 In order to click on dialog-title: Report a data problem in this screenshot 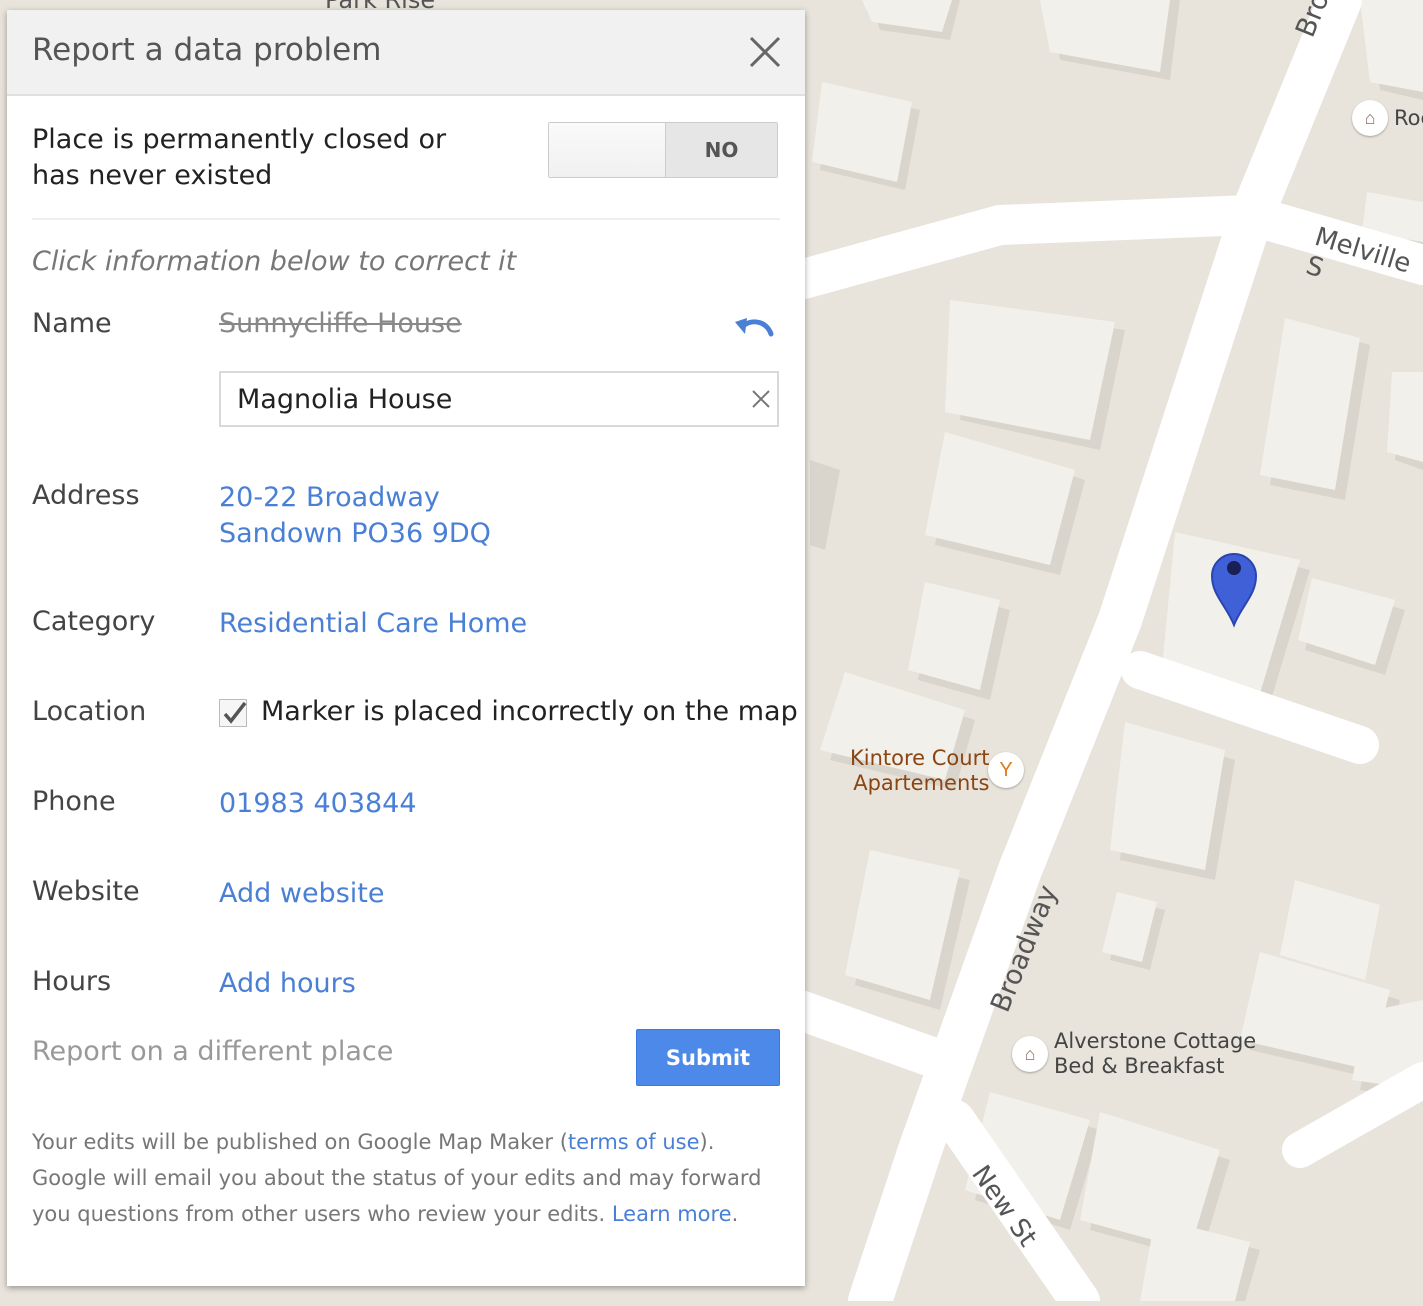, I will do `click(207, 50)`.